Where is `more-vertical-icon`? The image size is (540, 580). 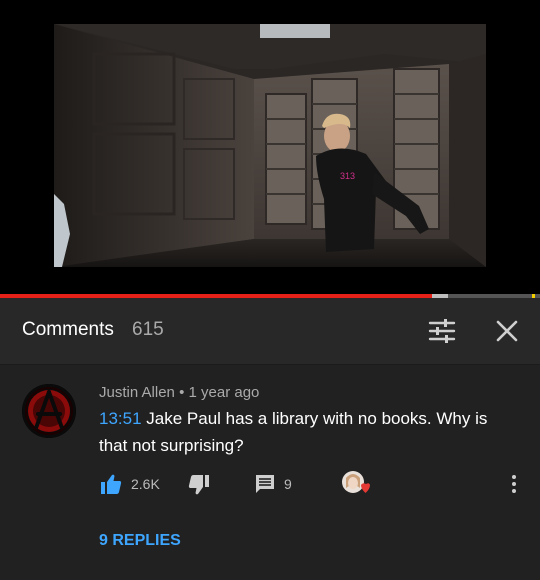
more-vertical-icon is located at coordinates (514, 484).